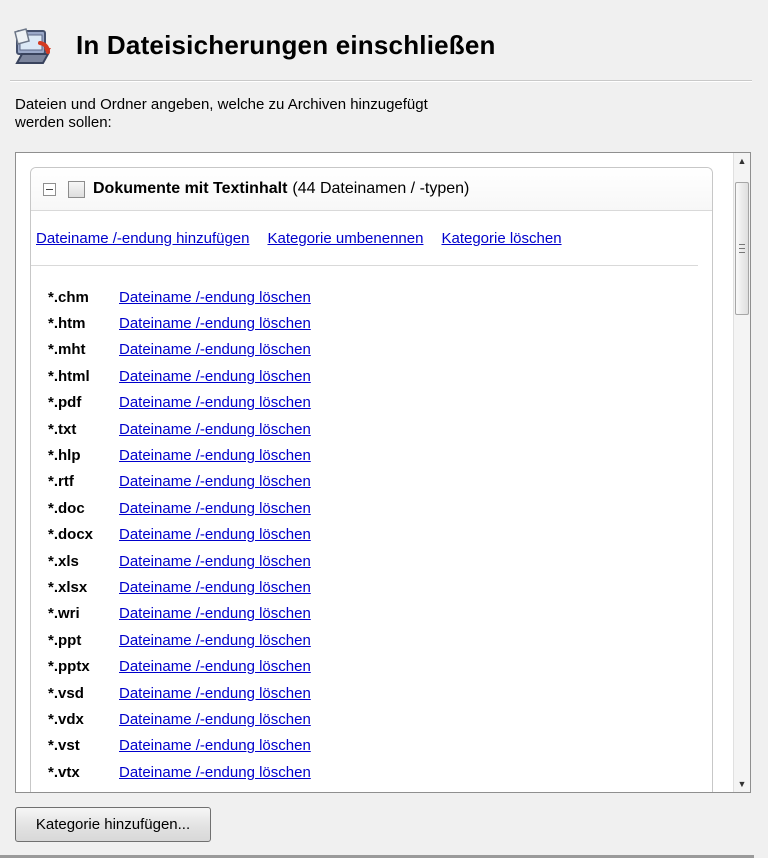  I want to click on dialog-header: In Dateisicherungen einschließen, so click(380, 45).